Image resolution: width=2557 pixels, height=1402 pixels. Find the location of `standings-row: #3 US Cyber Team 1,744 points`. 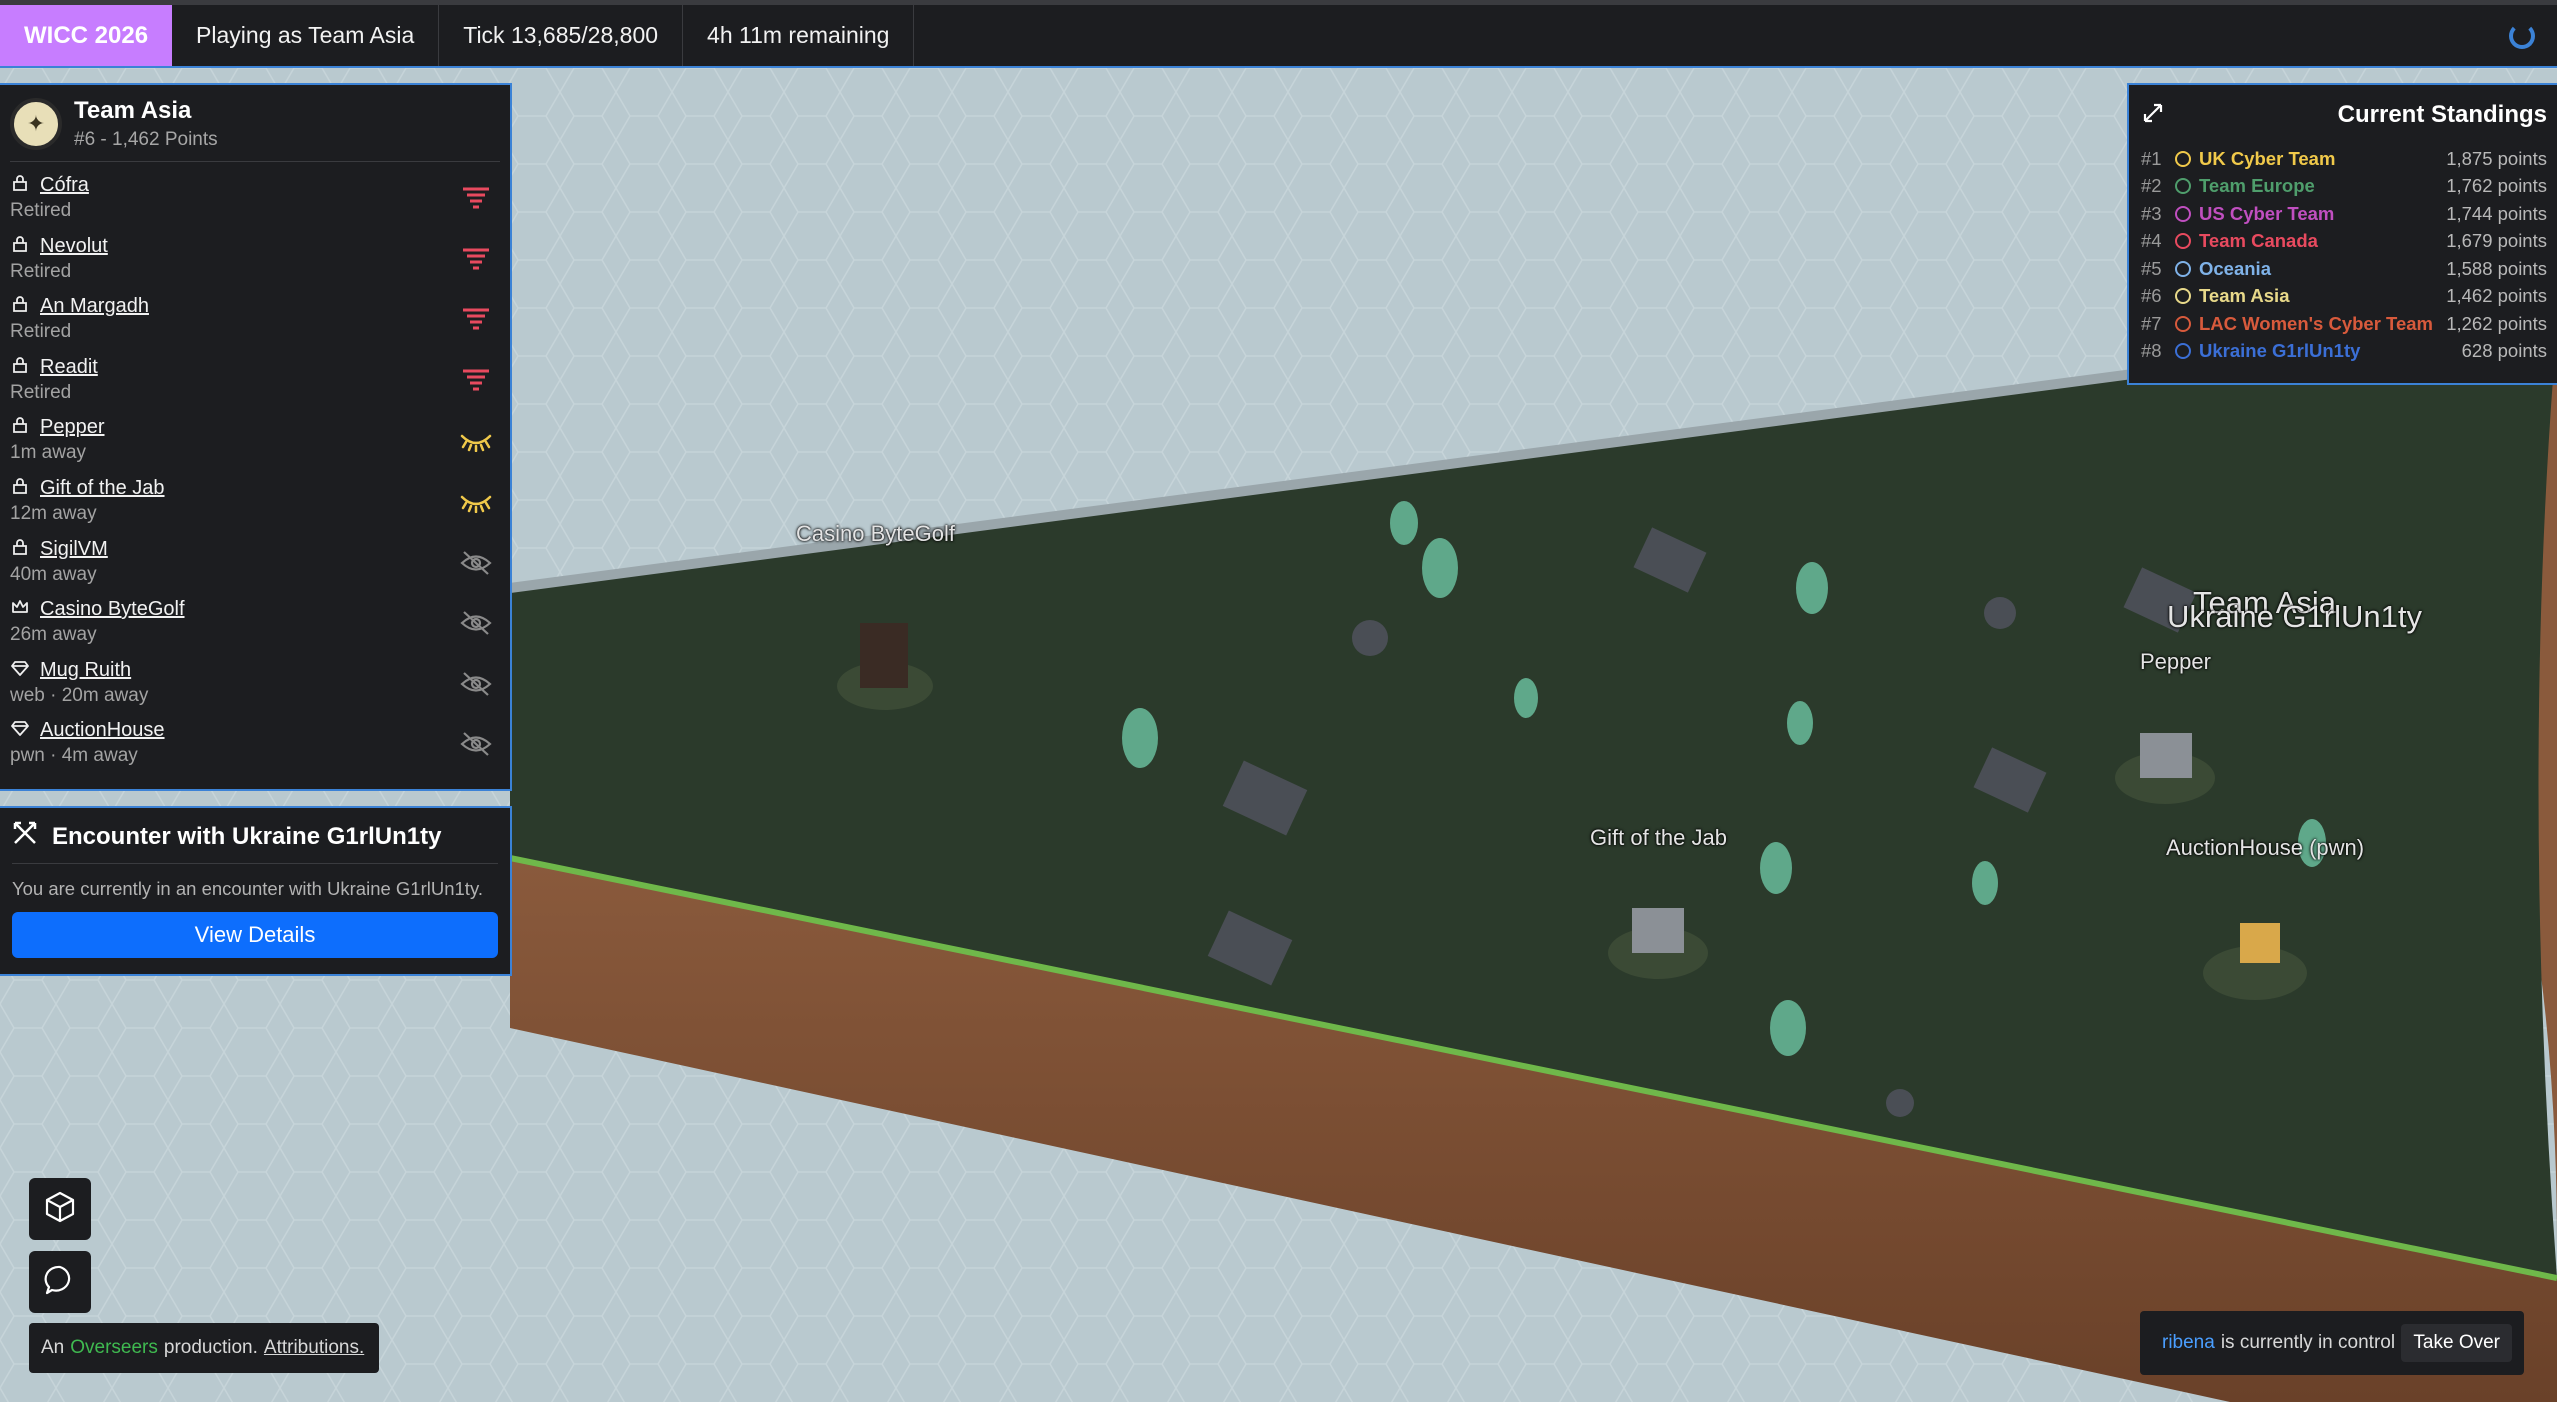

standings-row: #3 US Cyber Team 1,744 points is located at coordinates (2344, 214).